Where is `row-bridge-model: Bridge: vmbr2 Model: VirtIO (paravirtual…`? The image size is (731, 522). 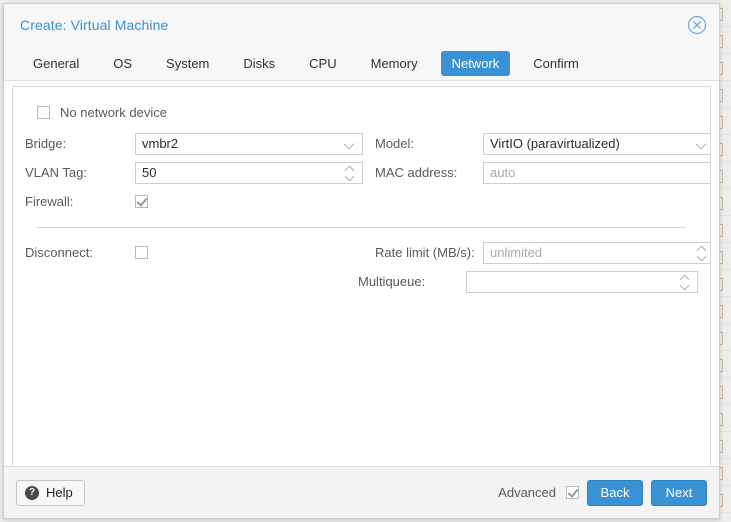 row-bridge-model: Bridge: vmbr2 Model: VirtIO (paravirtual… is located at coordinates (367, 143).